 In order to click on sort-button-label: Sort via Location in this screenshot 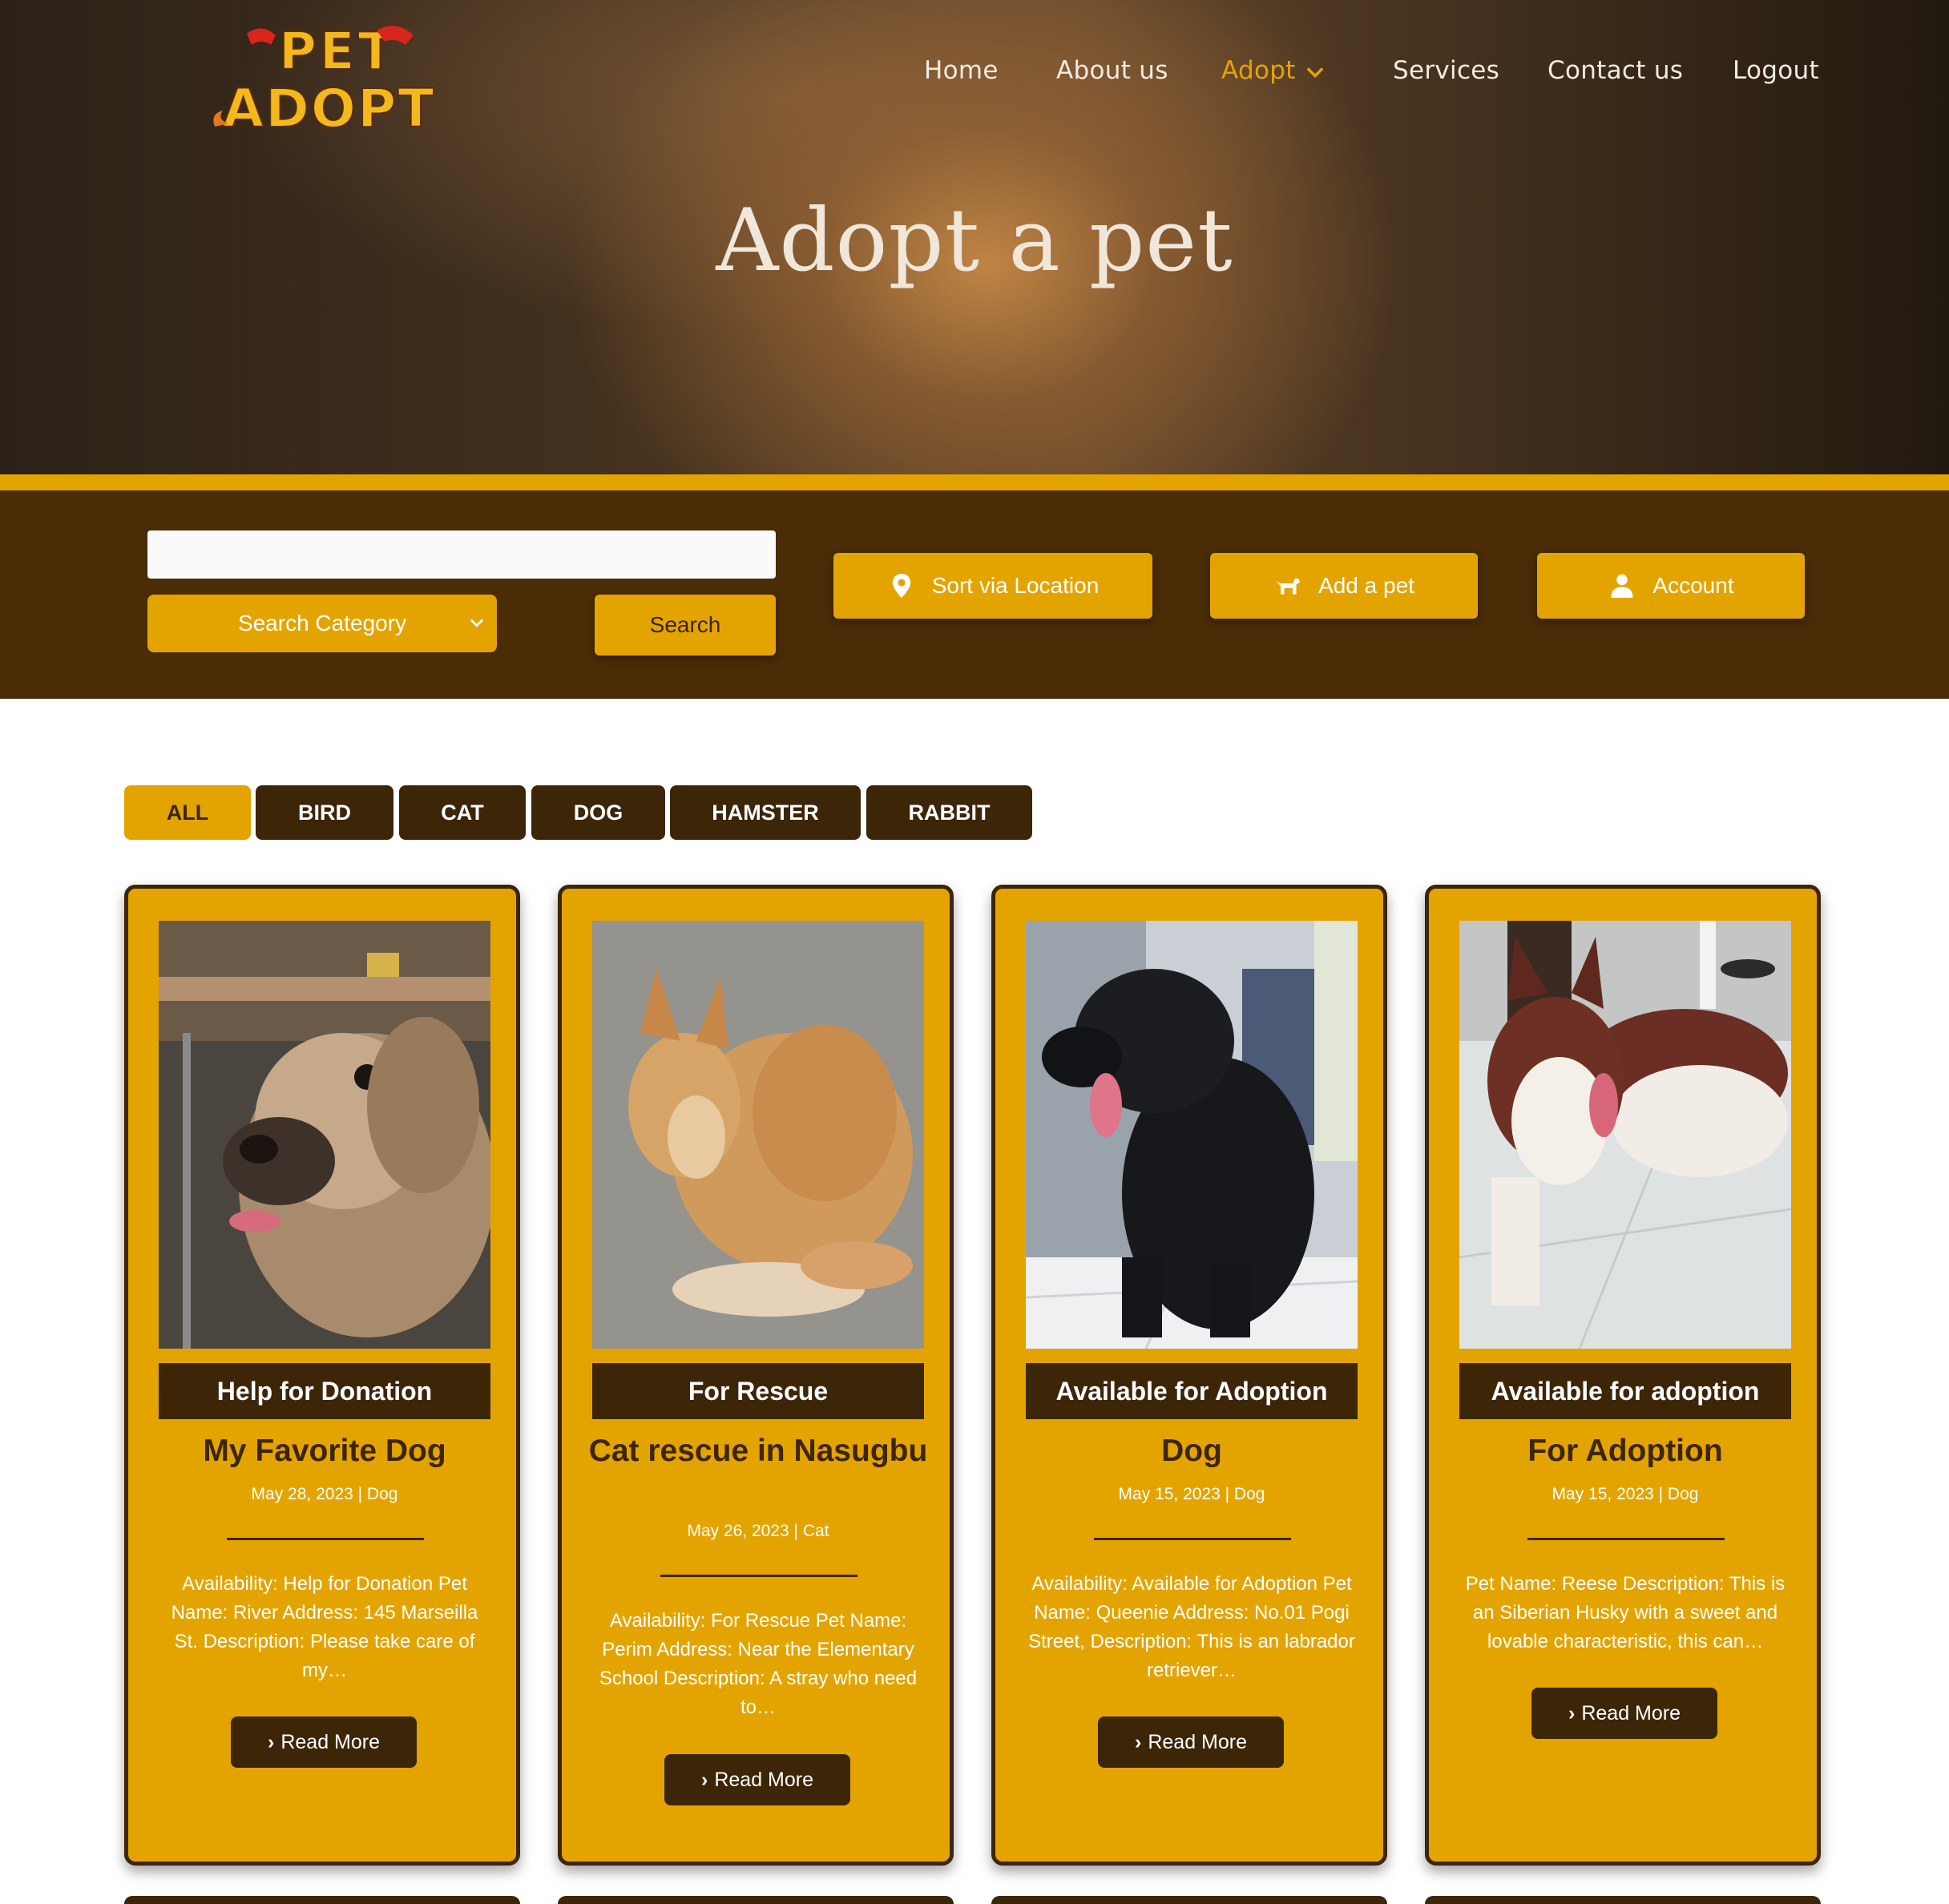, I will do `click(1015, 585)`.